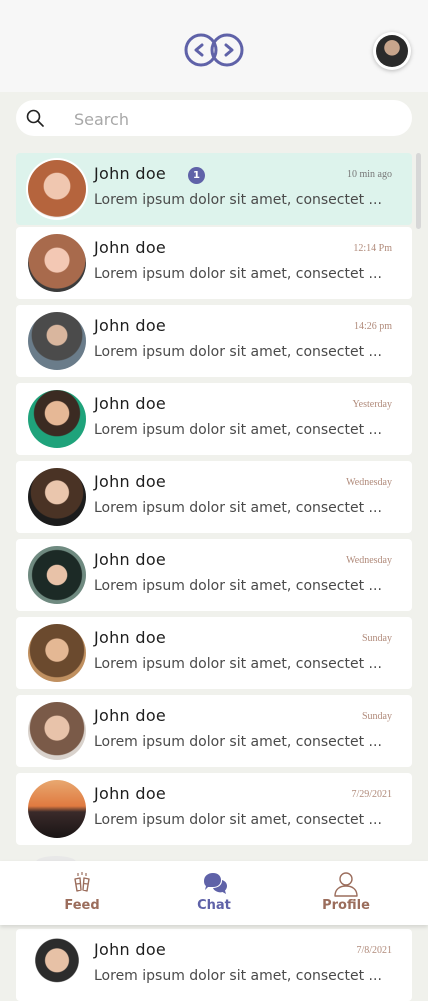  I want to click on search-input, so click(234, 119).